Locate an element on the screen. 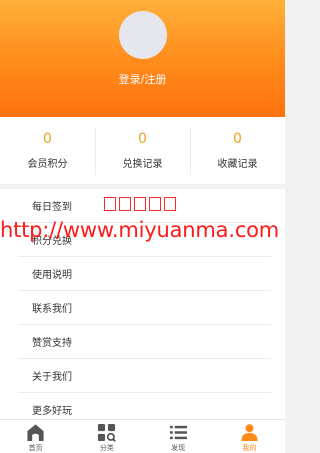 Image resolution: width=320 pixels, height=453 pixels. tab-discover: 发现 is located at coordinates (178, 436).